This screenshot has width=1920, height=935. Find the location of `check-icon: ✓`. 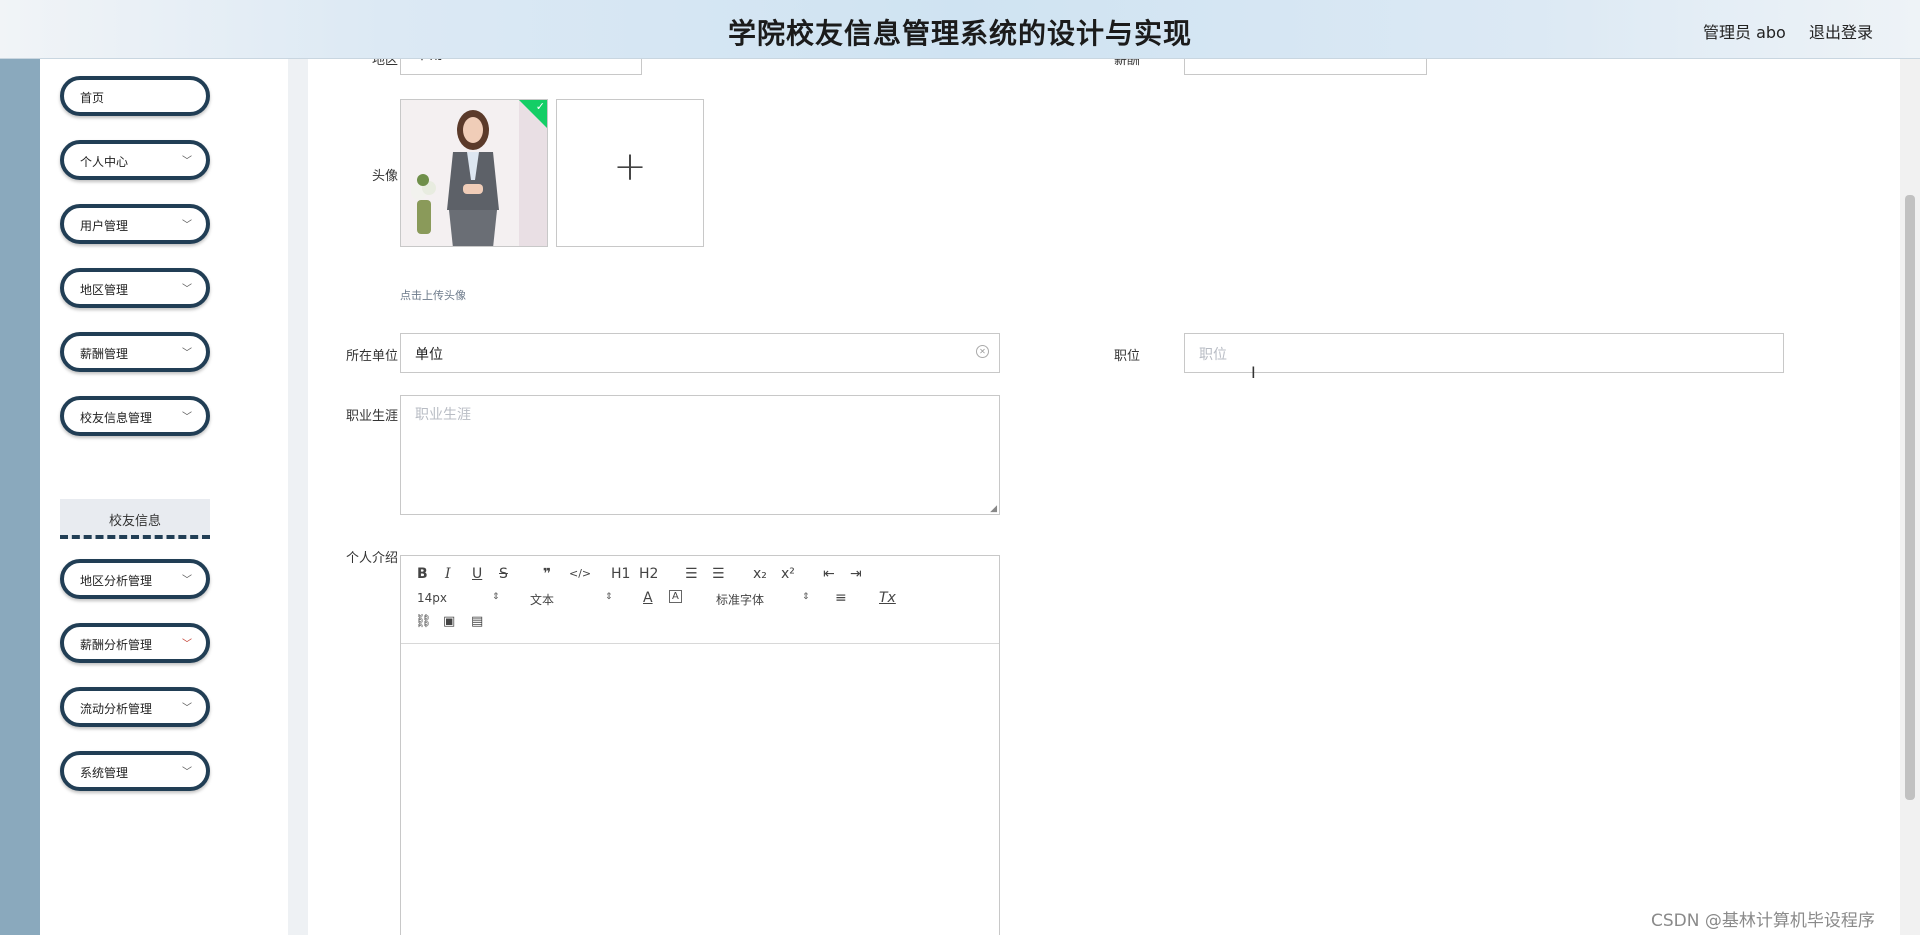

check-icon: ✓ is located at coordinates (540, 106).